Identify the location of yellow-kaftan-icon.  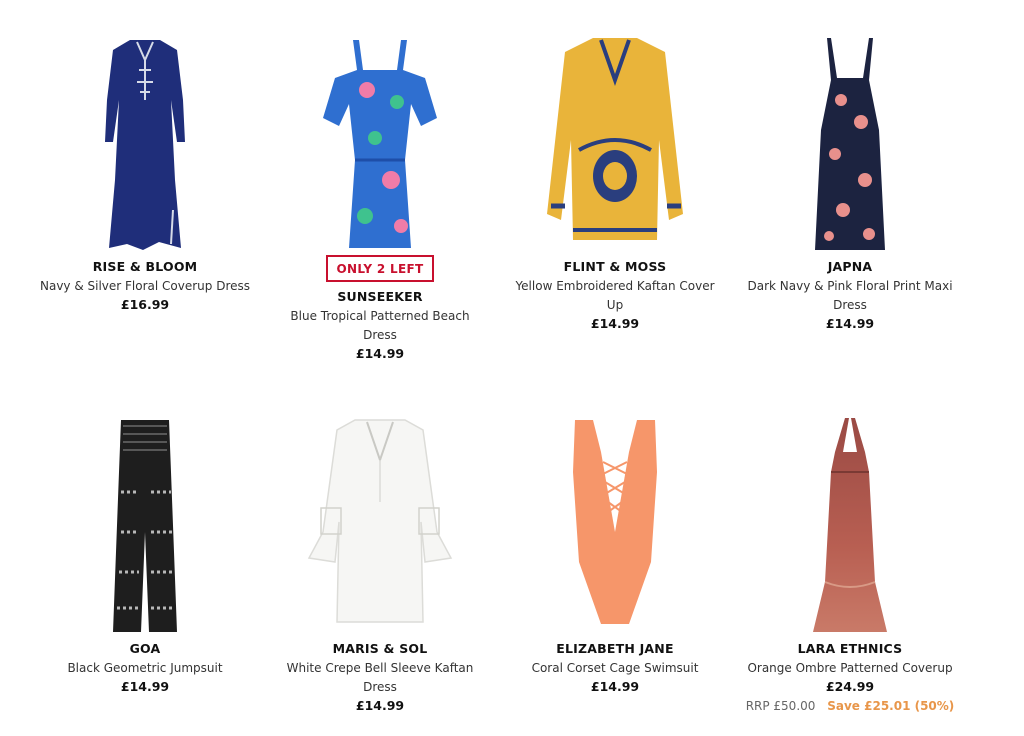
(615, 139).